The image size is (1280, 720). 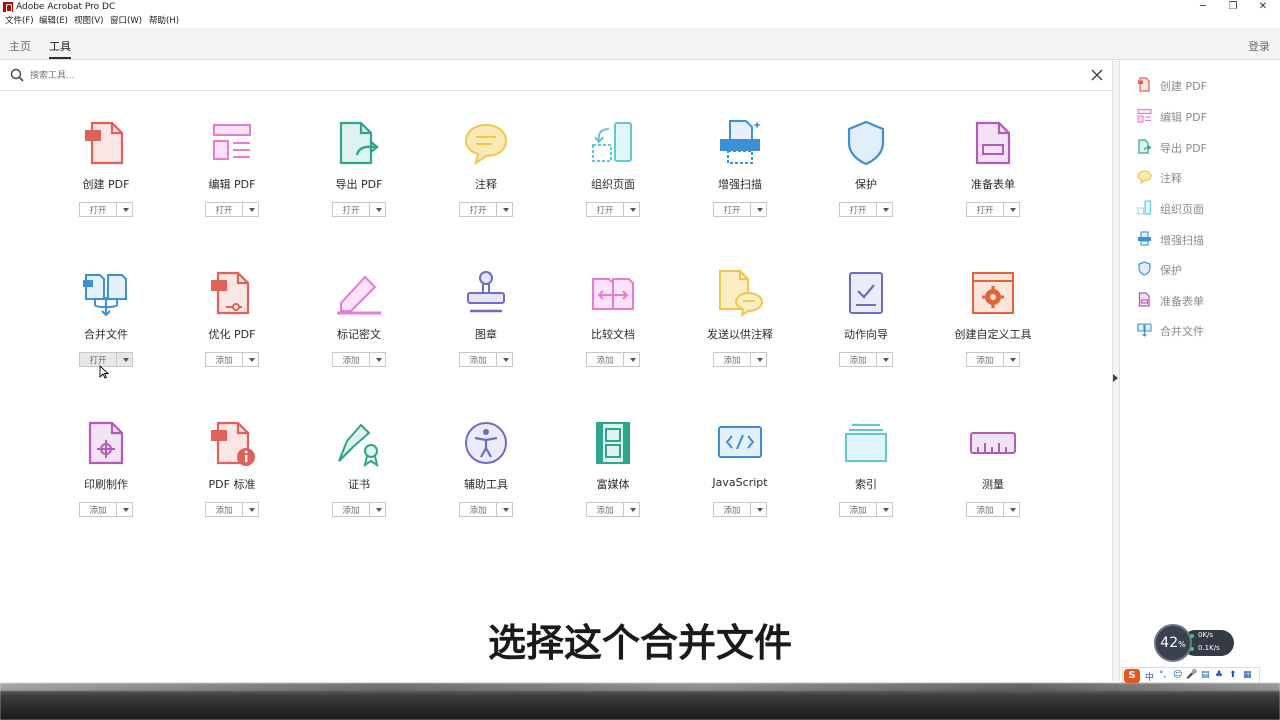 What do you see at coordinates (613, 174) in the screenshot?
I see `tool-organize-pages: 组织页面 打开` at bounding box center [613, 174].